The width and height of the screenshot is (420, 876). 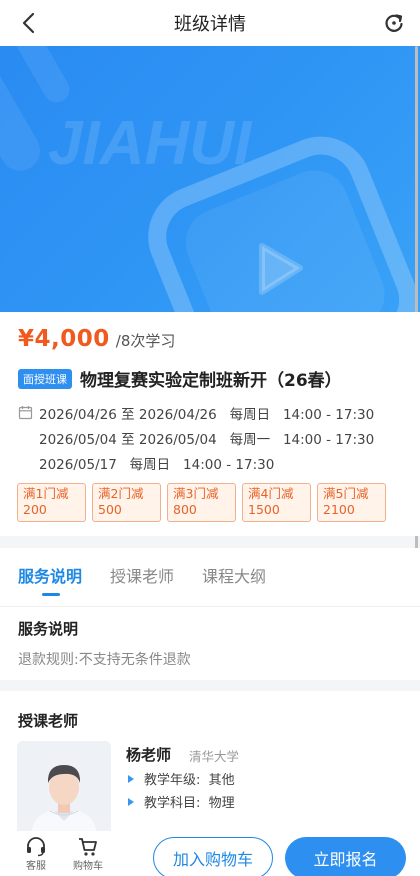 I want to click on discount-amount: 200, so click(x=35, y=509).